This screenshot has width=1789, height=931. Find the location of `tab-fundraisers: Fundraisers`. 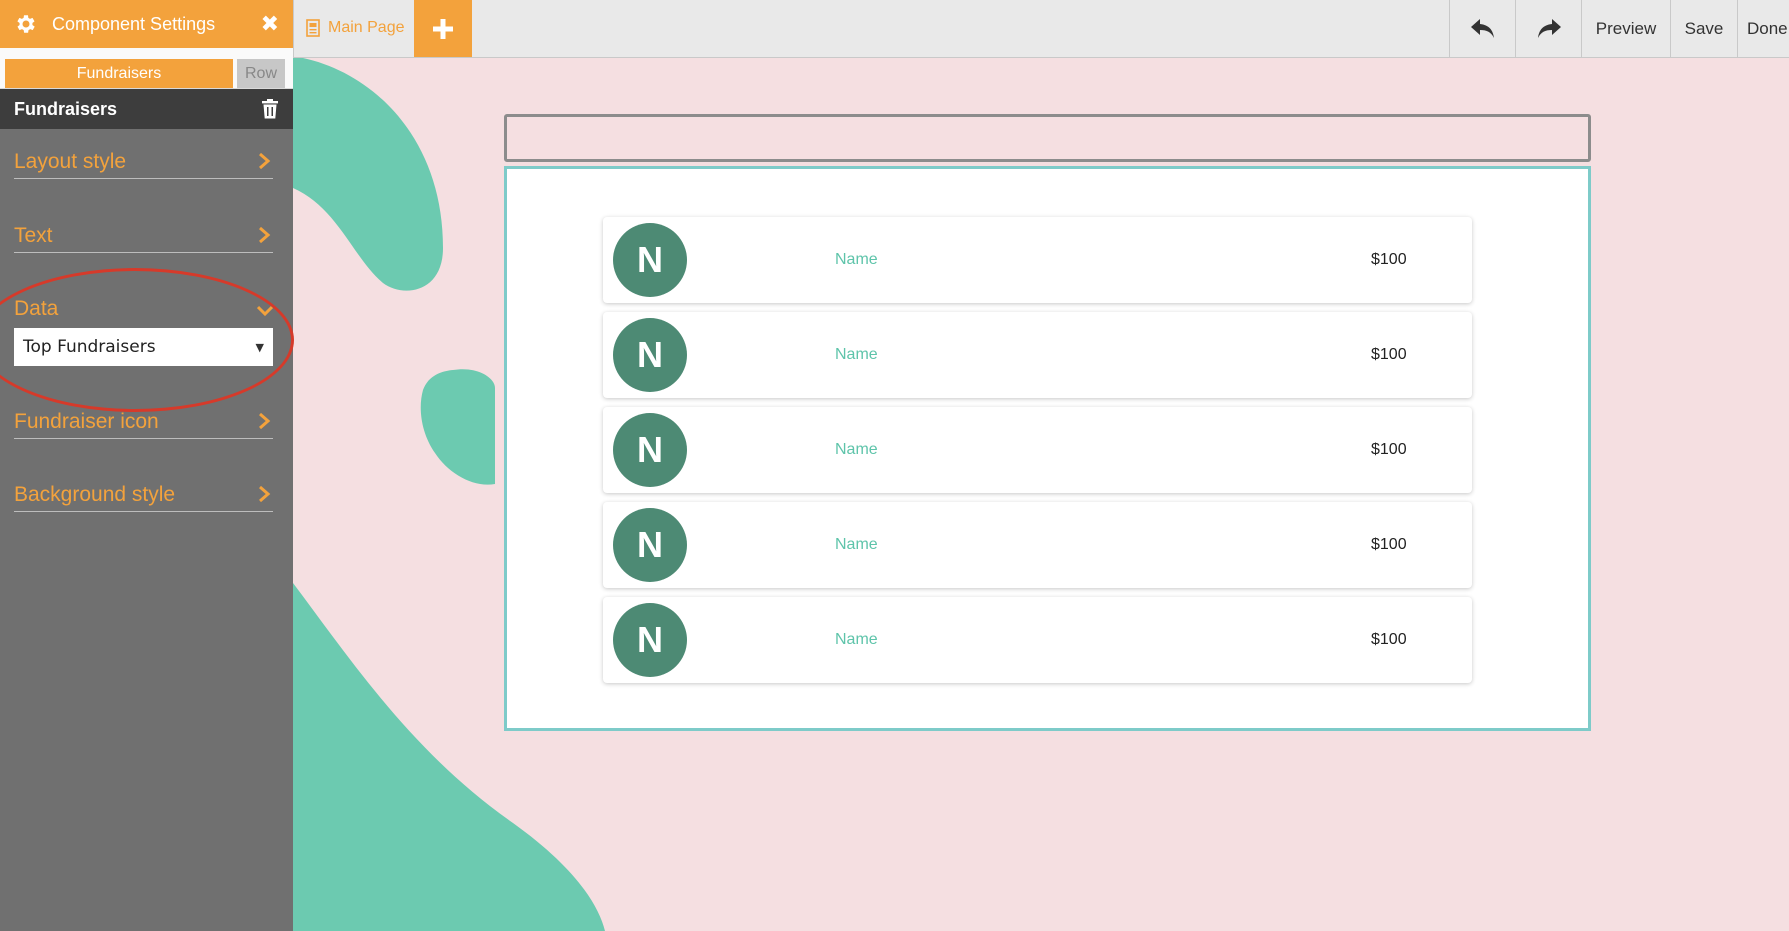

tab-fundraisers: Fundraisers is located at coordinates (119, 73).